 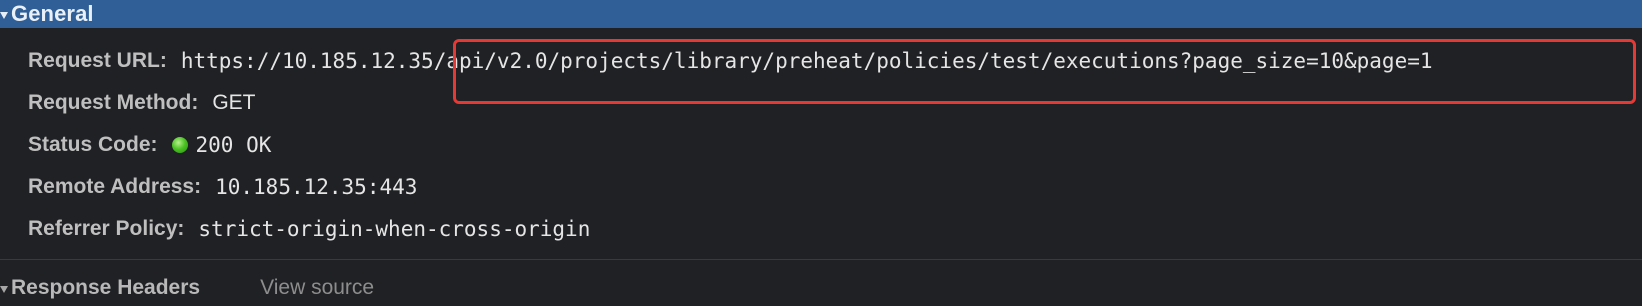 What do you see at coordinates (317, 288) in the screenshot?
I see `view-source-link: View source` at bounding box center [317, 288].